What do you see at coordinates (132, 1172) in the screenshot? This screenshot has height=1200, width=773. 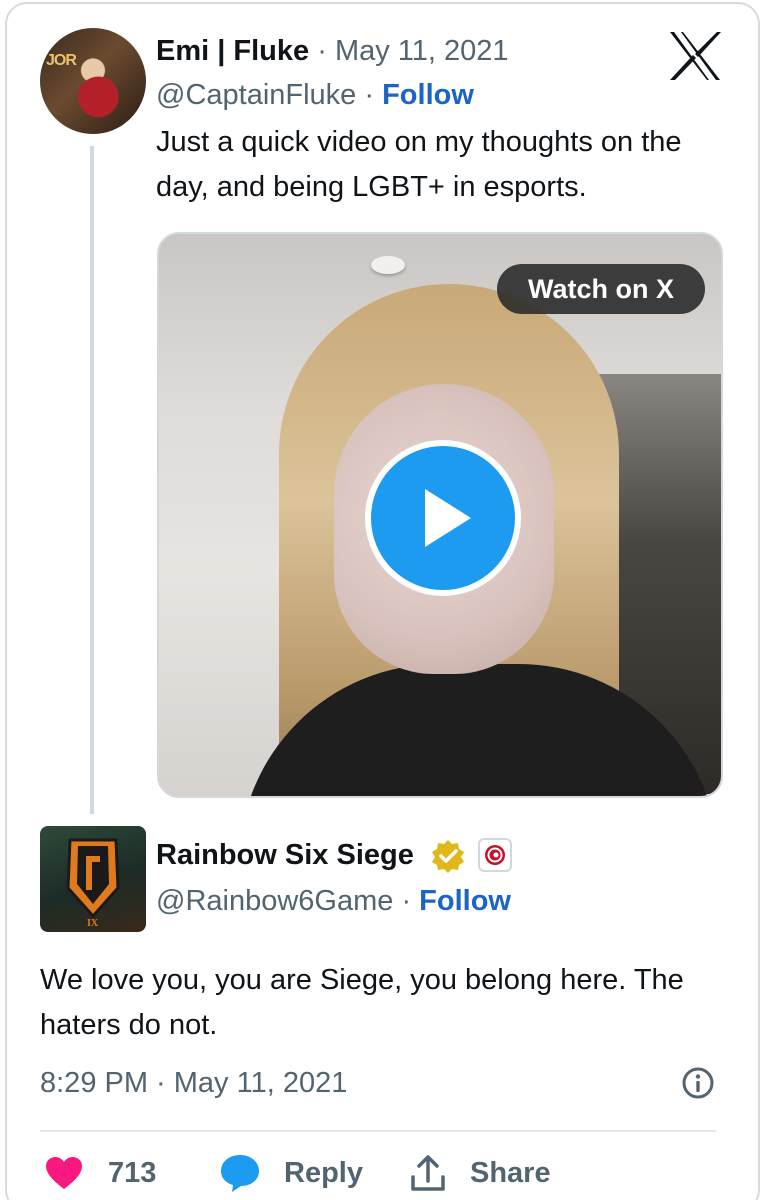 I see `like-count: 713` at bounding box center [132, 1172].